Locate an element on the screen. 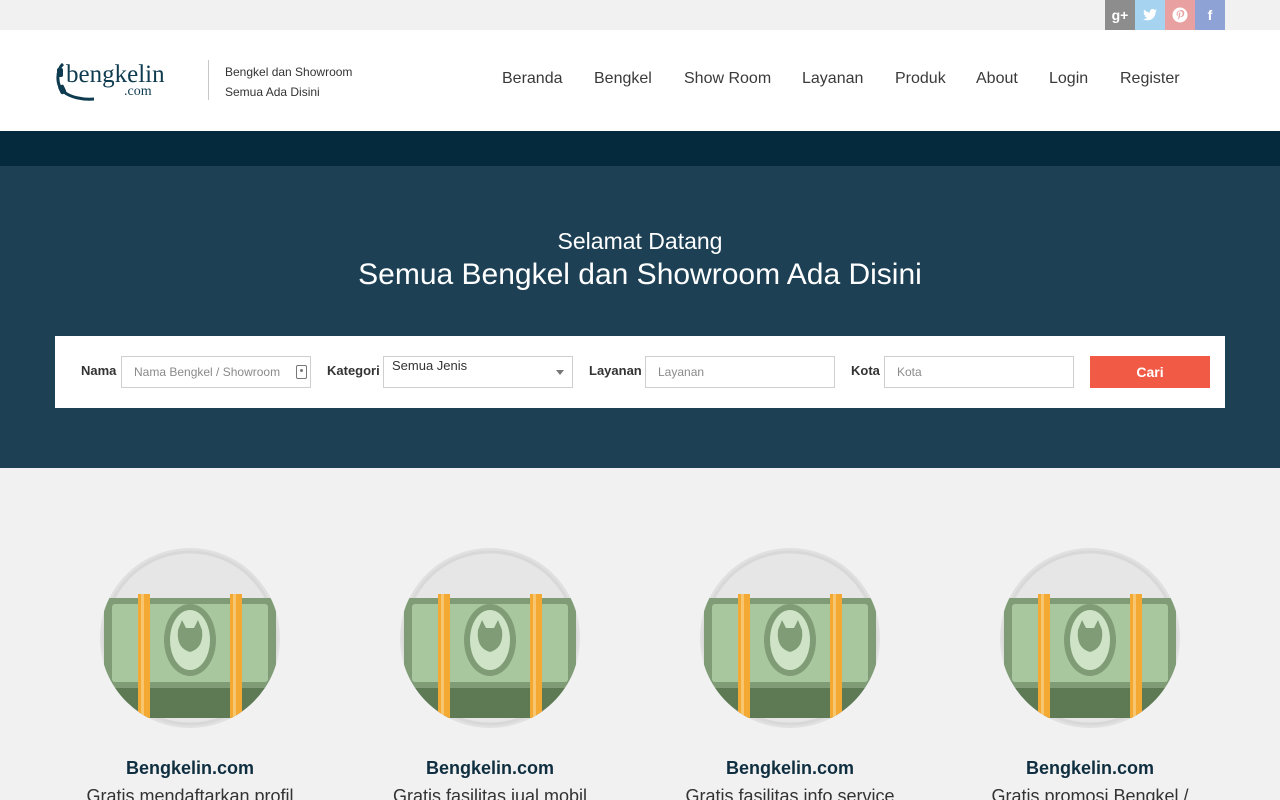  feature-desc: Gratis promosi Bengkel / is located at coordinates (1090, 793).